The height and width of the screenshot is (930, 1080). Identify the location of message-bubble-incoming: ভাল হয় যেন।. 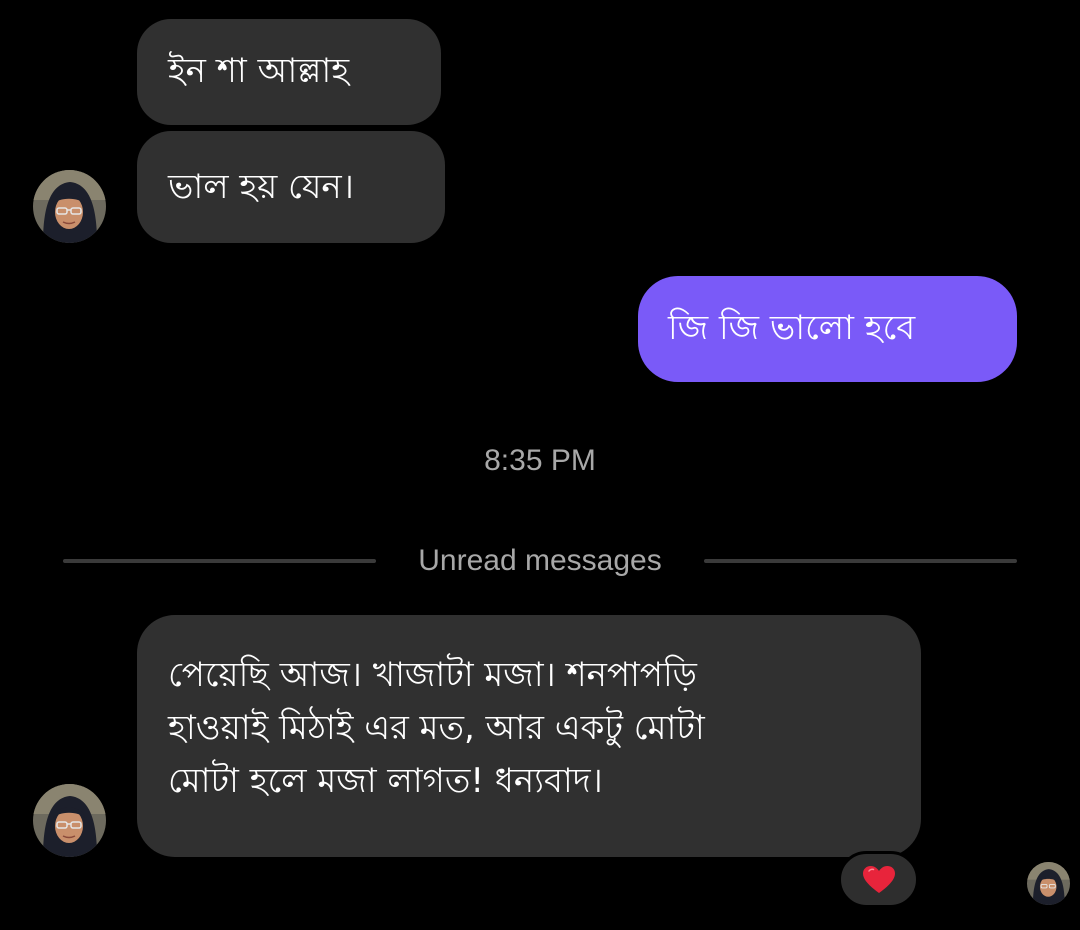
(291, 187).